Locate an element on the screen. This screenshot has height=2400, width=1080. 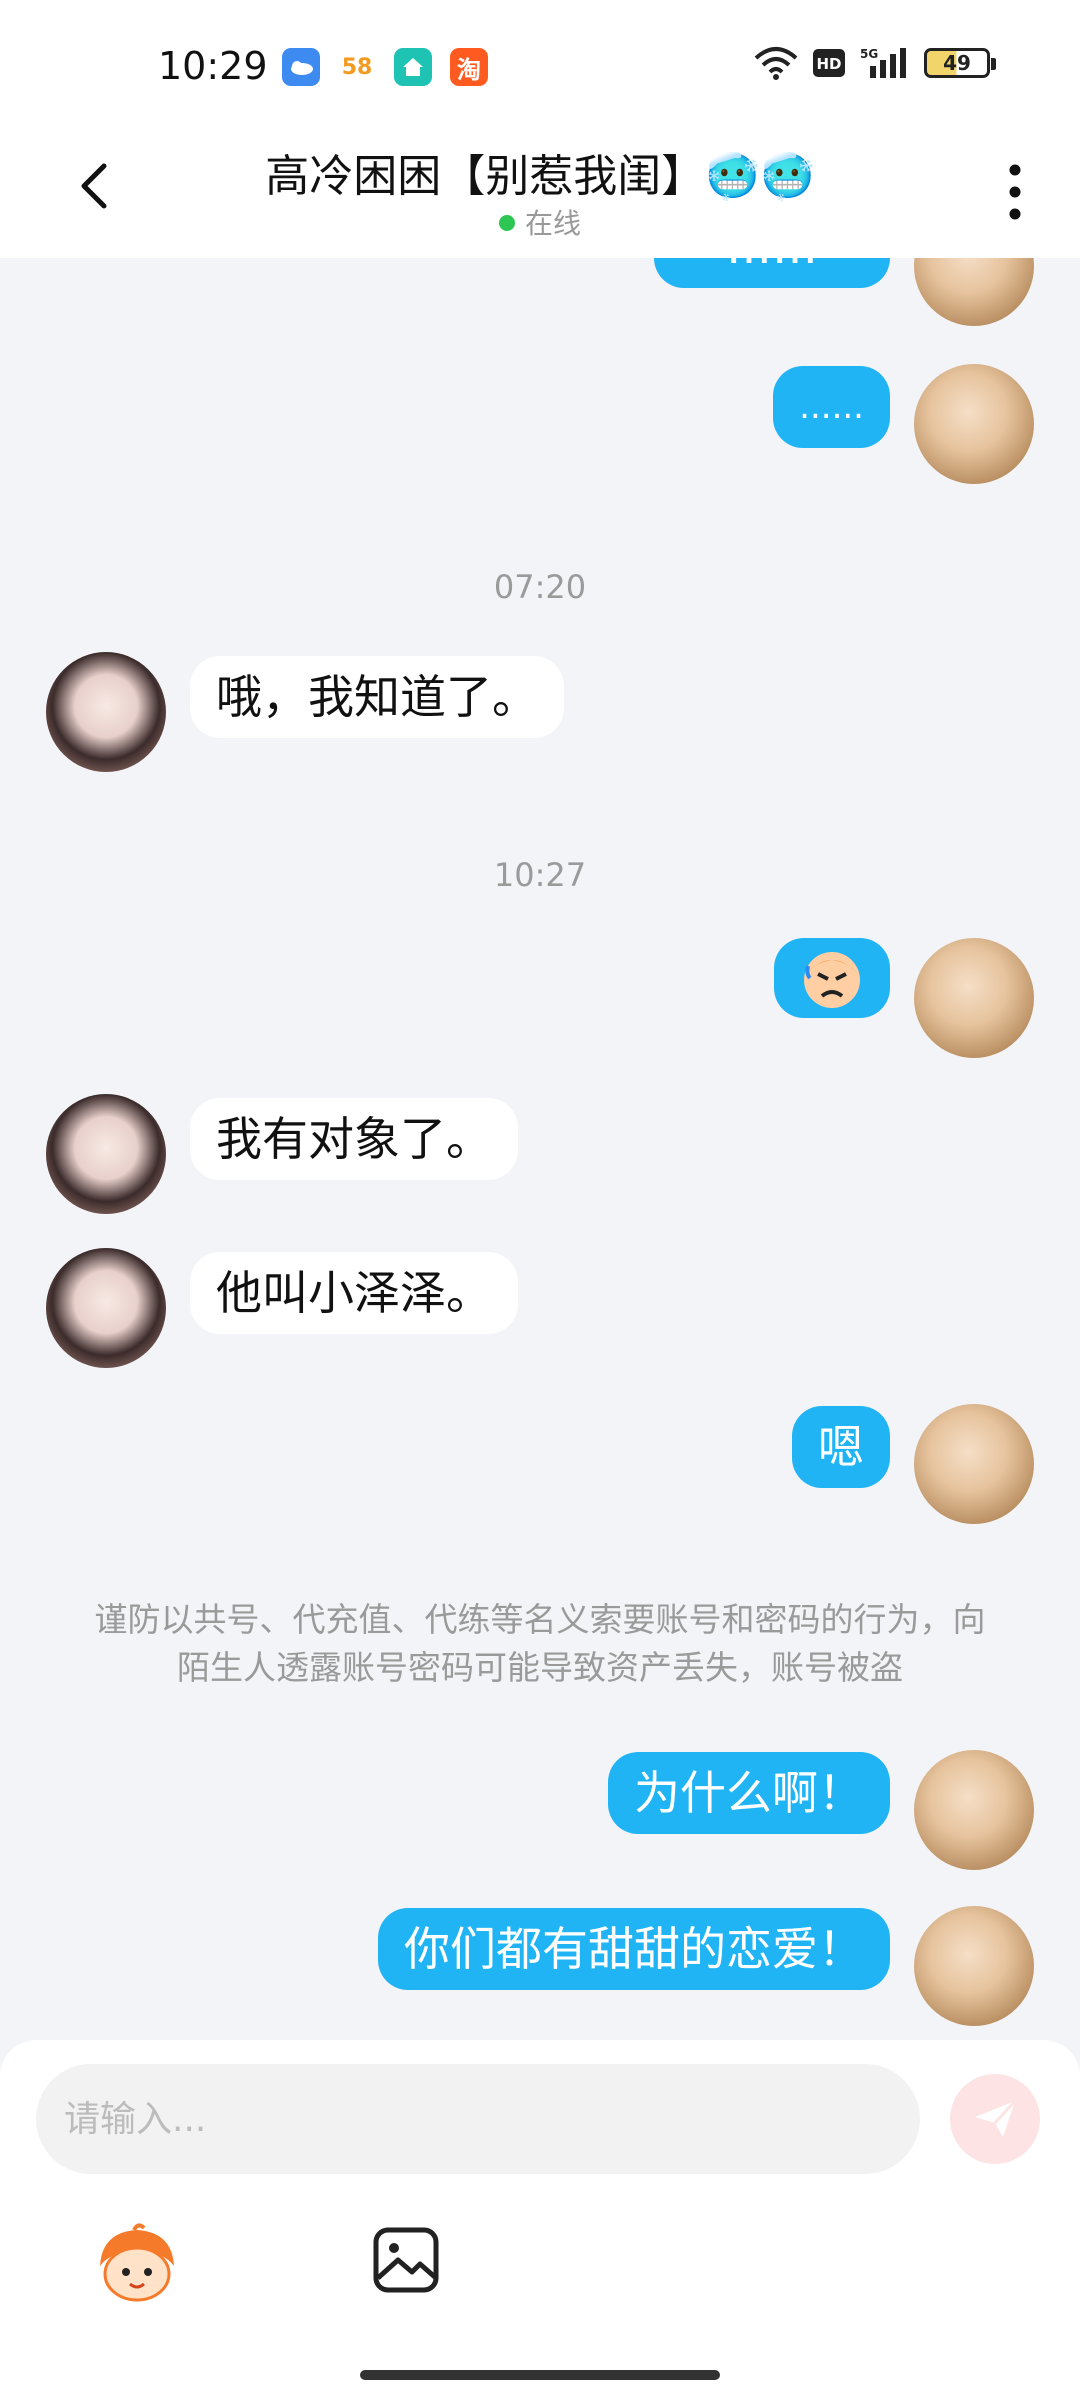
message-row-me: 嗯 is located at coordinates (913, 1464).